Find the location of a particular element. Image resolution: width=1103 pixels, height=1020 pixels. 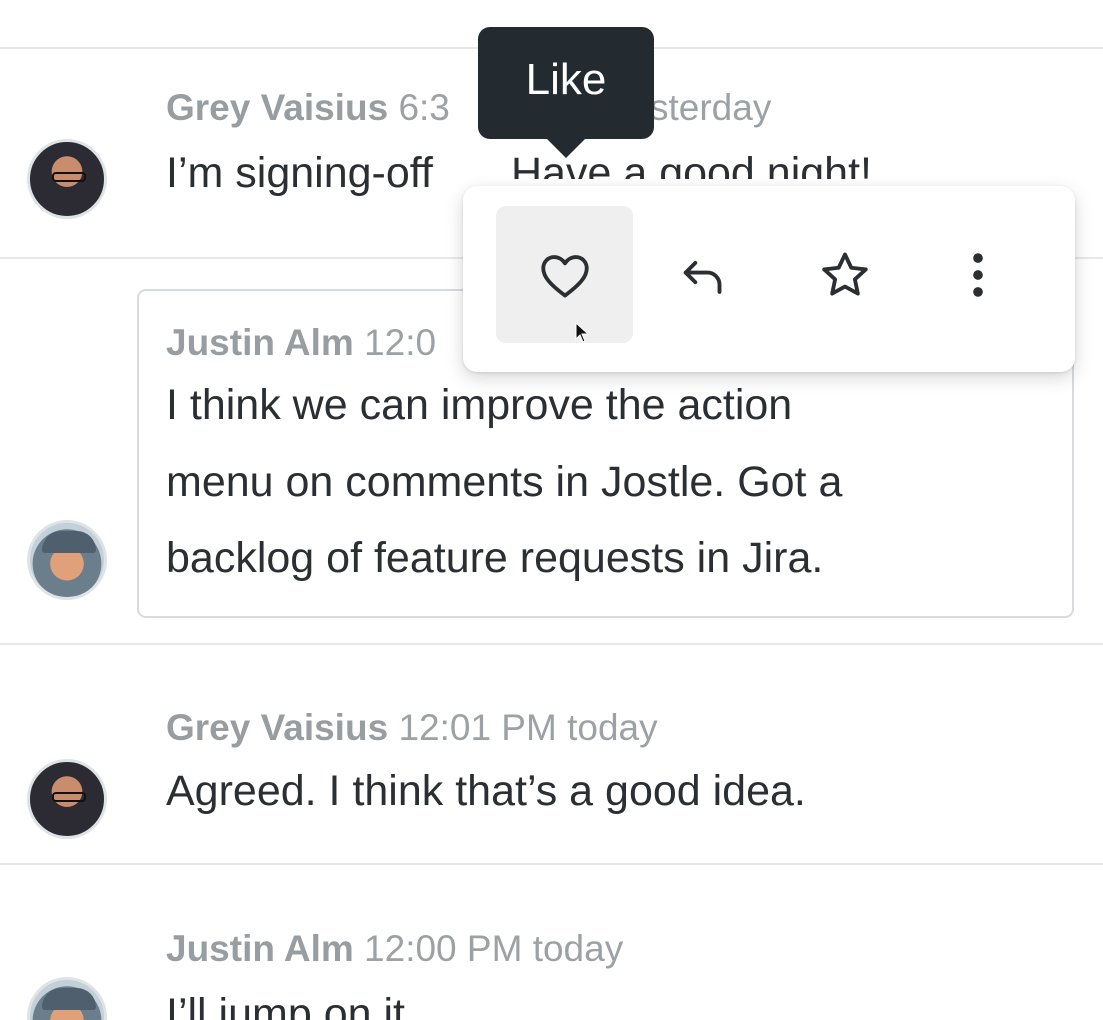

comment-meta: Grey Vaisius 12:01 PM today is located at coordinates (412, 728).